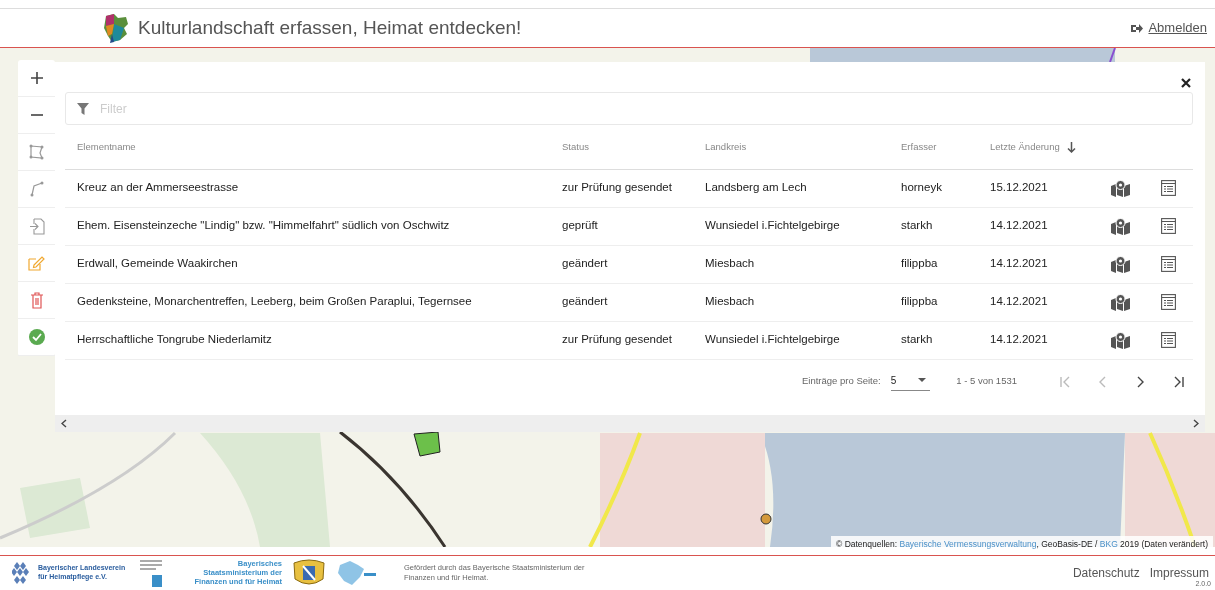  Describe the element at coordinates (36, 189) in the screenshot. I see `polyline-icon` at that location.